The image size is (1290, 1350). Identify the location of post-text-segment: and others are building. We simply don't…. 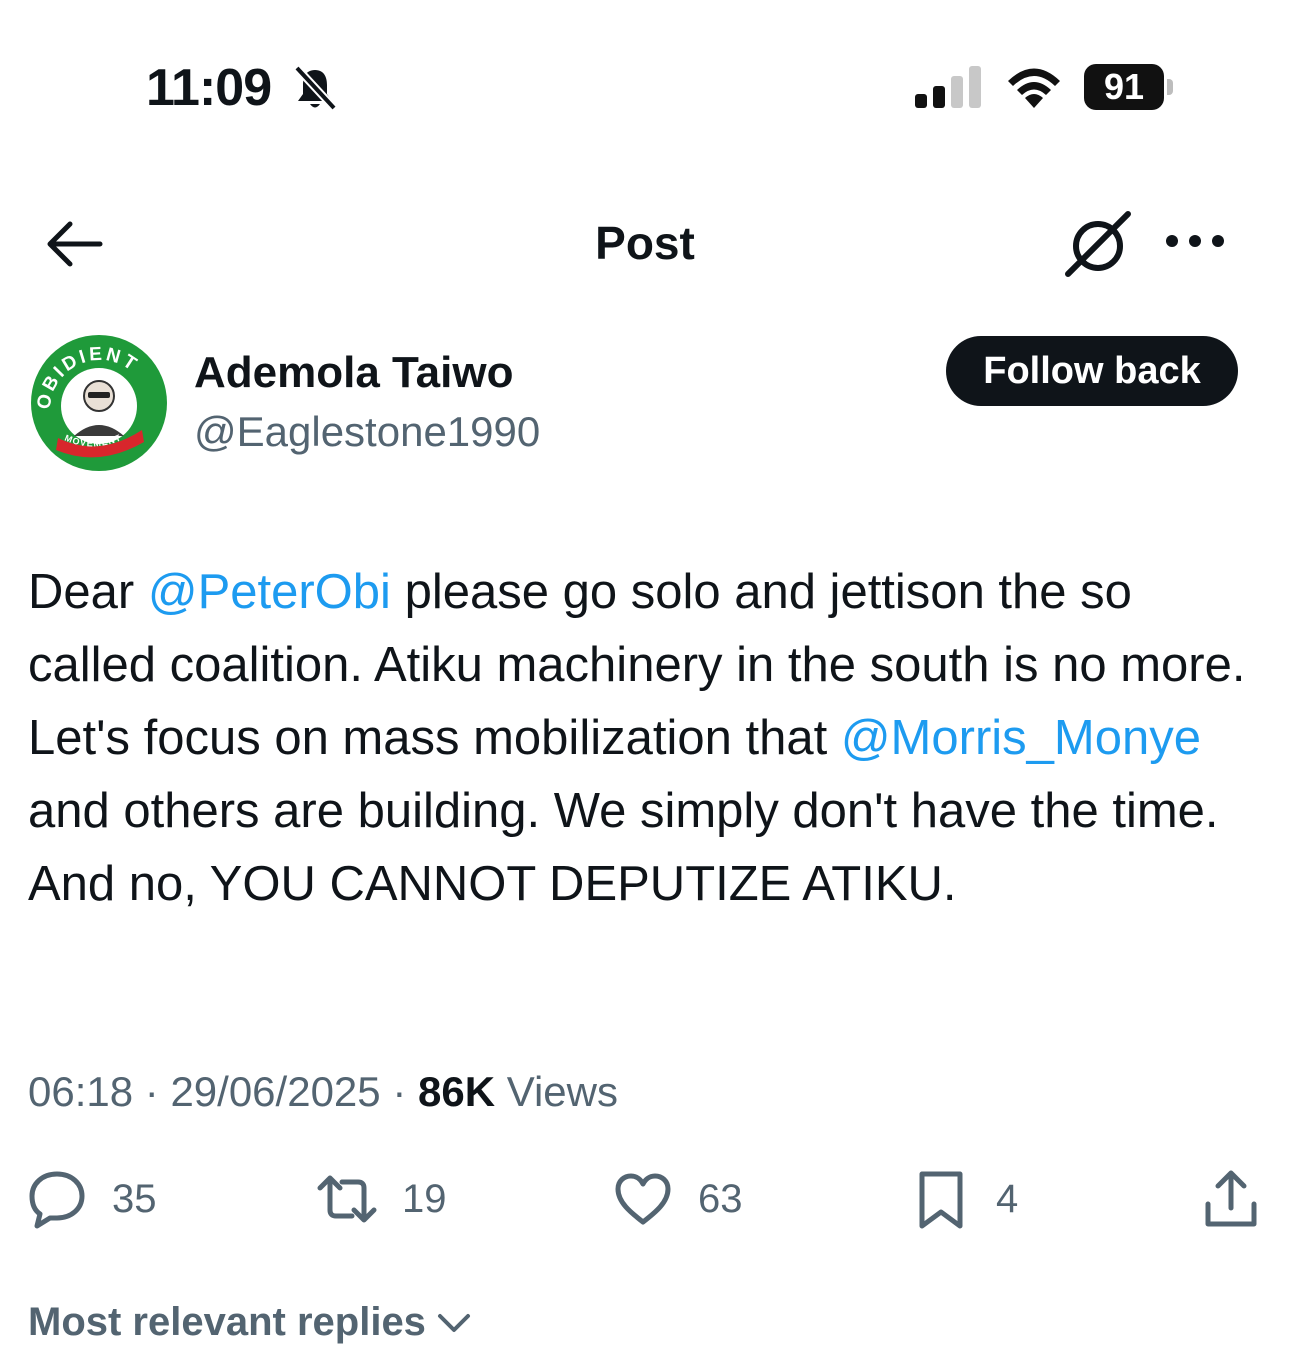
(623, 847).